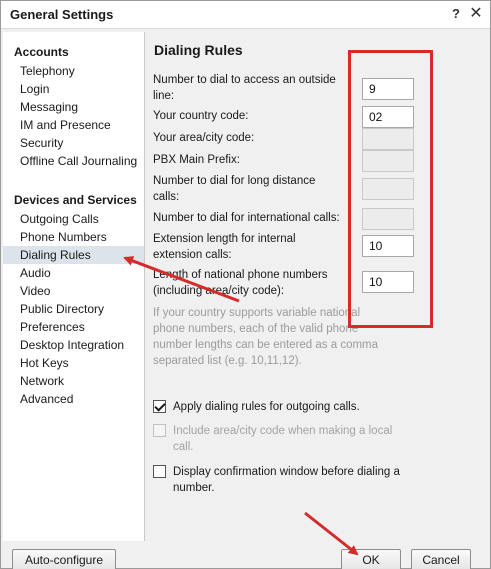 This screenshot has height=569, width=491. I want to click on sidebar-item-outgoing-calls: Outgoing Calls, so click(73, 219).